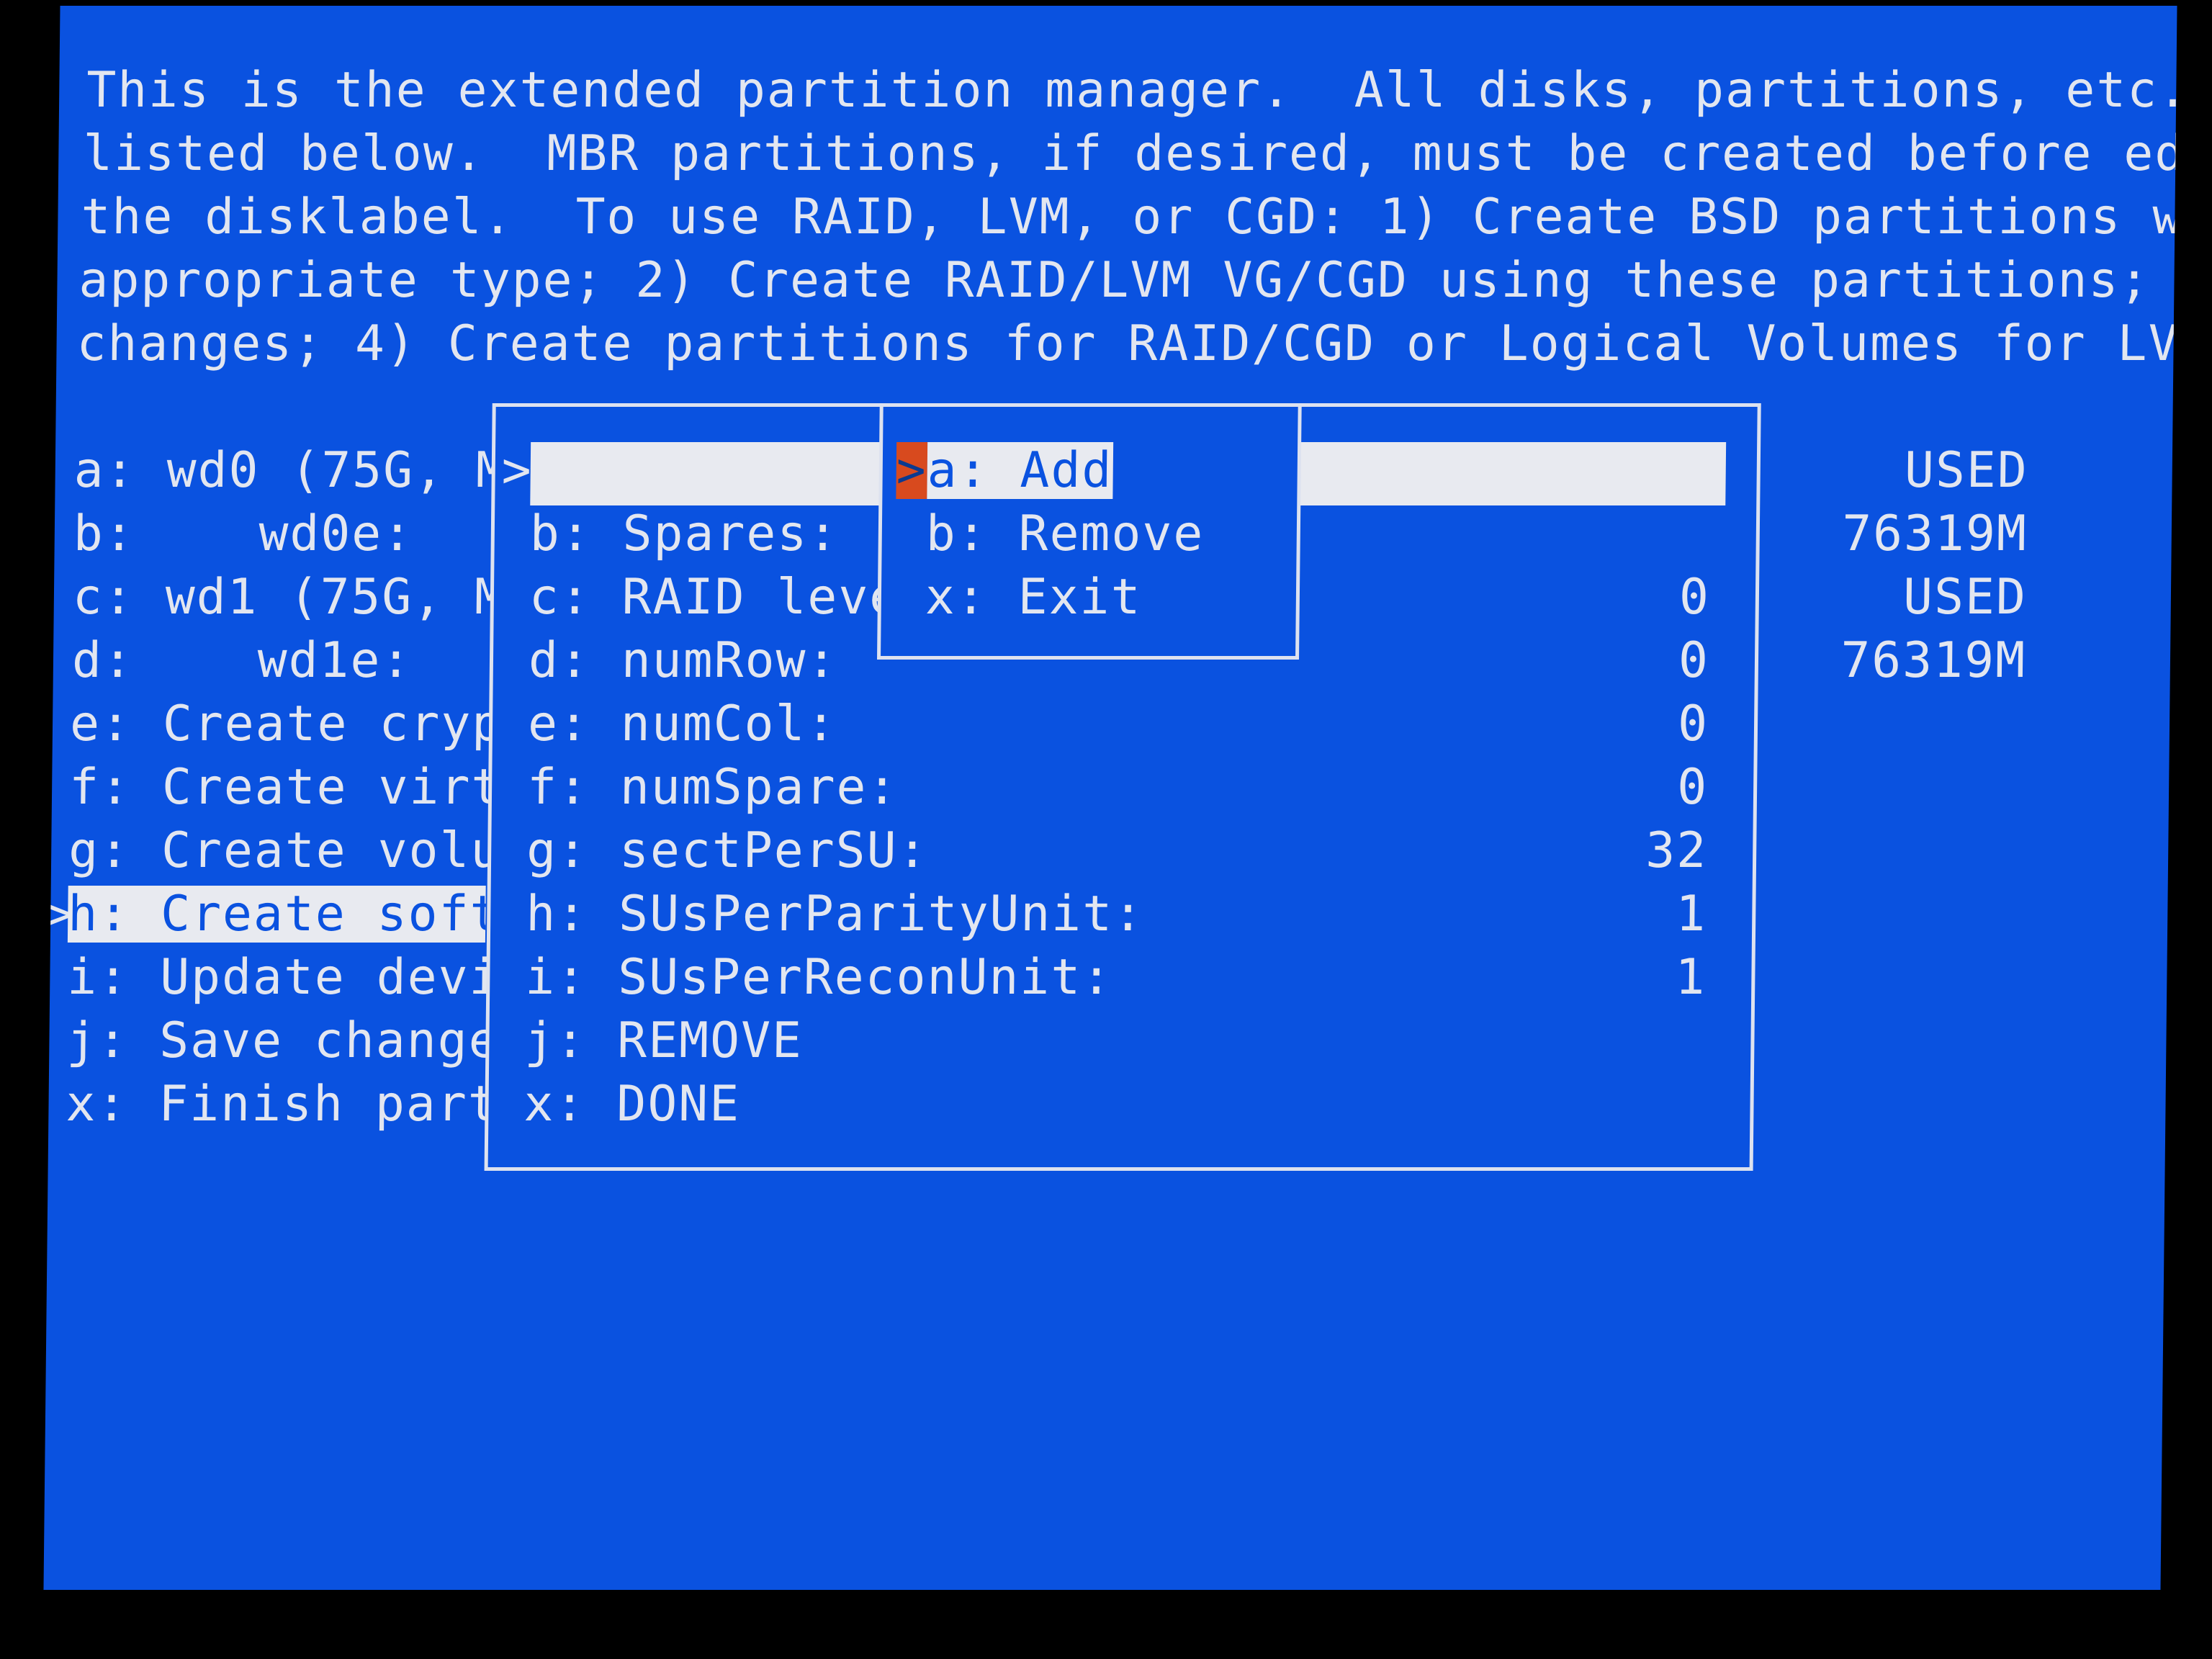 Image resolution: width=2212 pixels, height=1659 pixels. I want to click on menu-item-b: b: wd0e:, so click(243, 533).